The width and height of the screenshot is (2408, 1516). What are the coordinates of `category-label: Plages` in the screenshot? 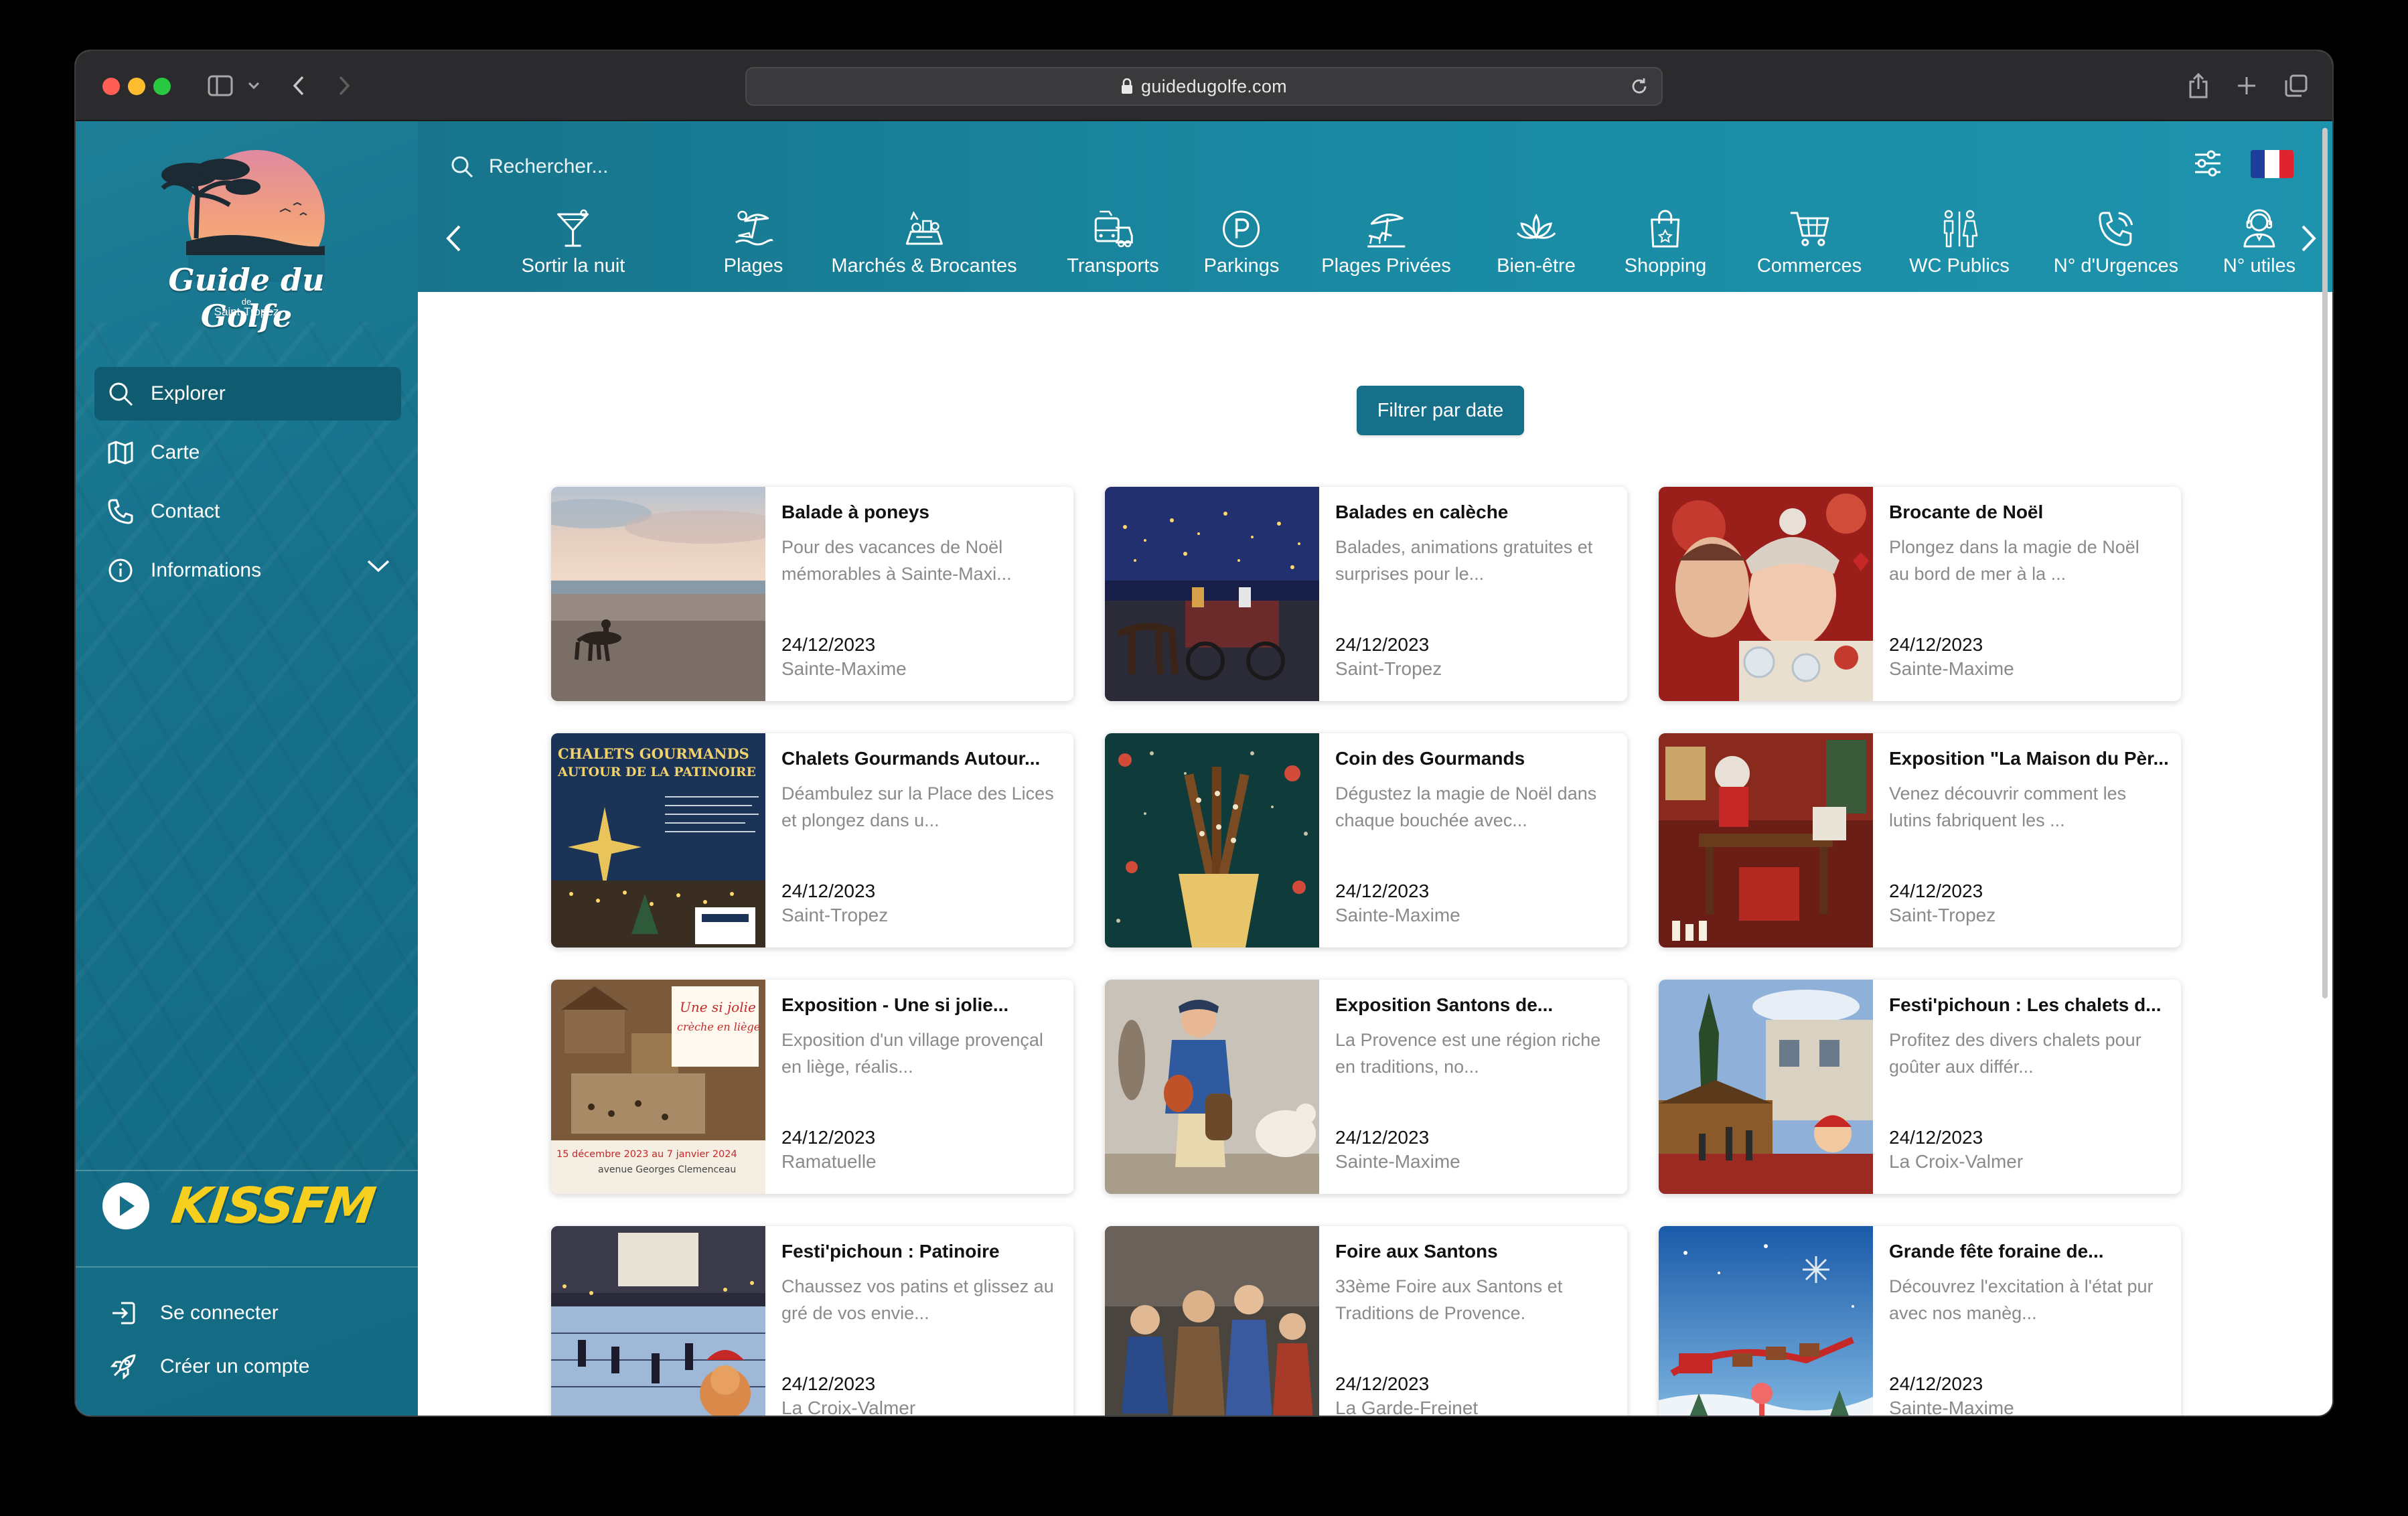 It's located at (753, 266).